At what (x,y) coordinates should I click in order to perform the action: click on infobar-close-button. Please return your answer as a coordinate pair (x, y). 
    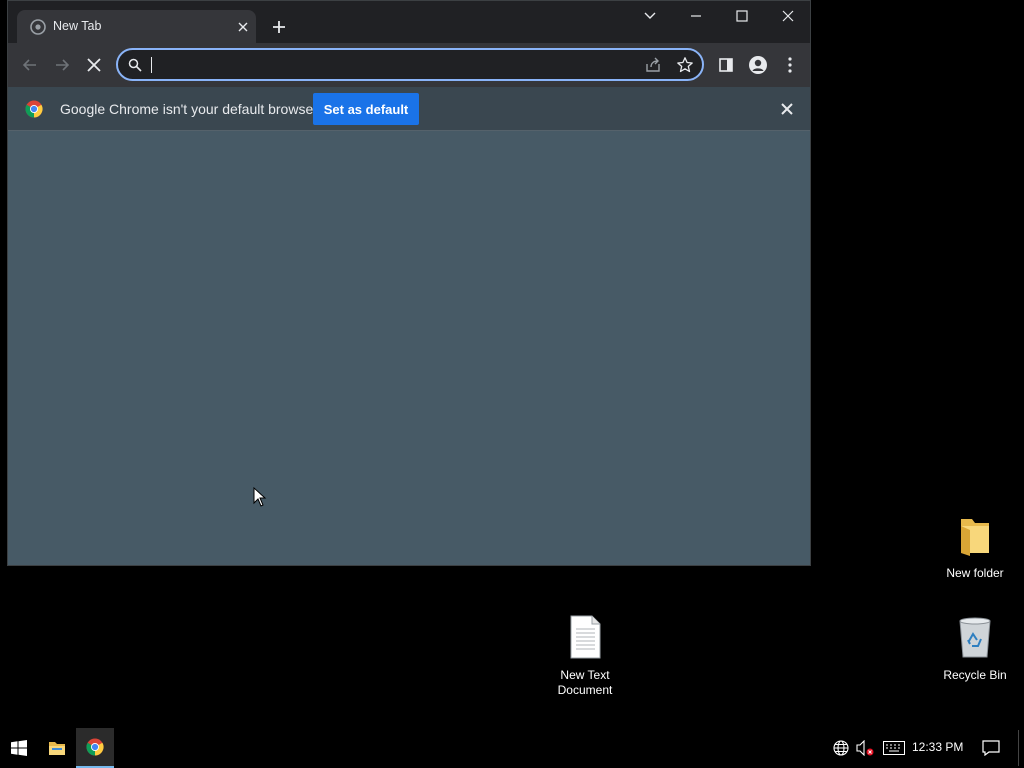
    Looking at the image, I should click on (787, 109).